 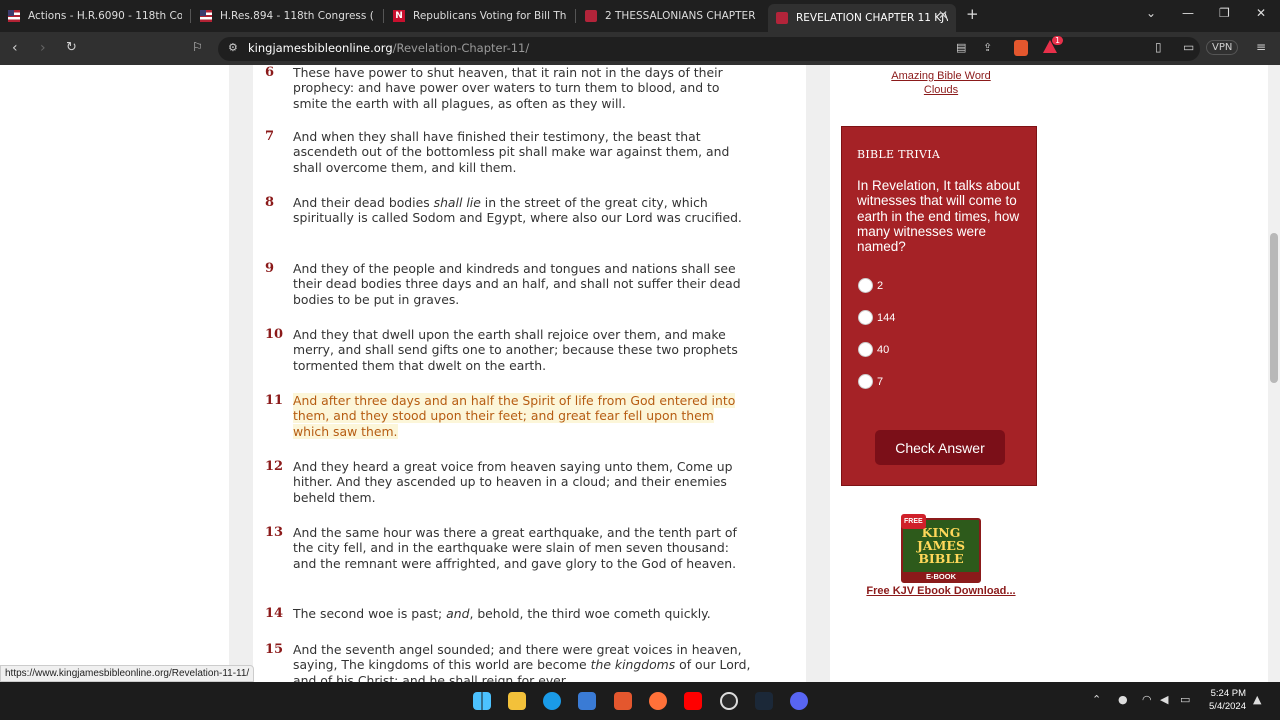 What do you see at coordinates (961, 47) in the screenshot?
I see `reader-mode-icon: ▤` at bounding box center [961, 47].